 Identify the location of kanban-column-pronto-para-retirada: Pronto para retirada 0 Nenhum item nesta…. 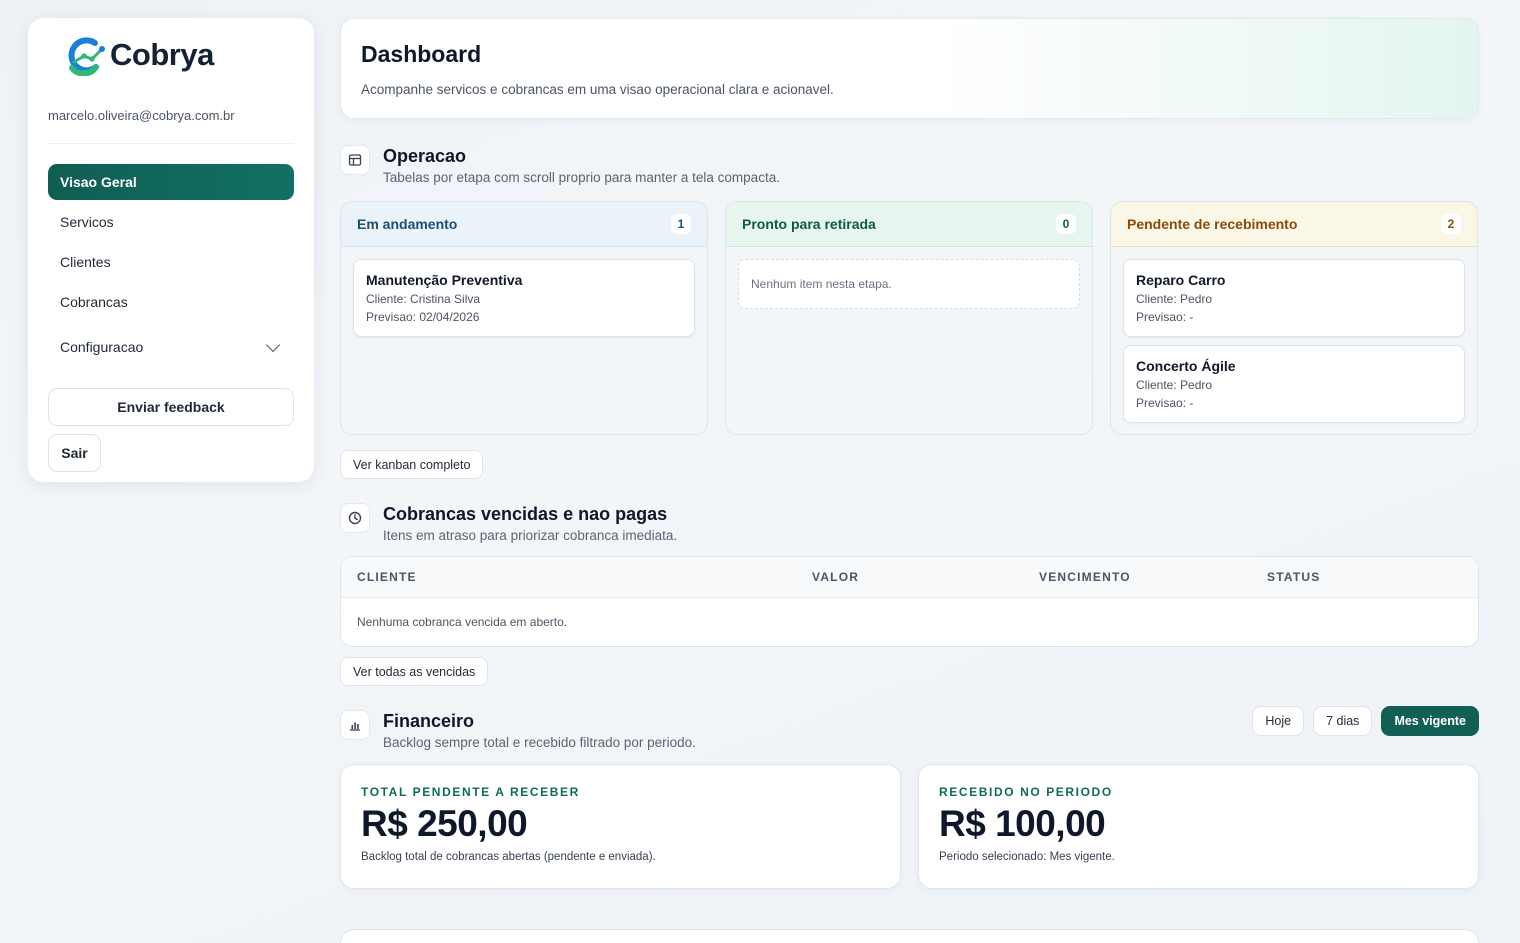
(909, 318).